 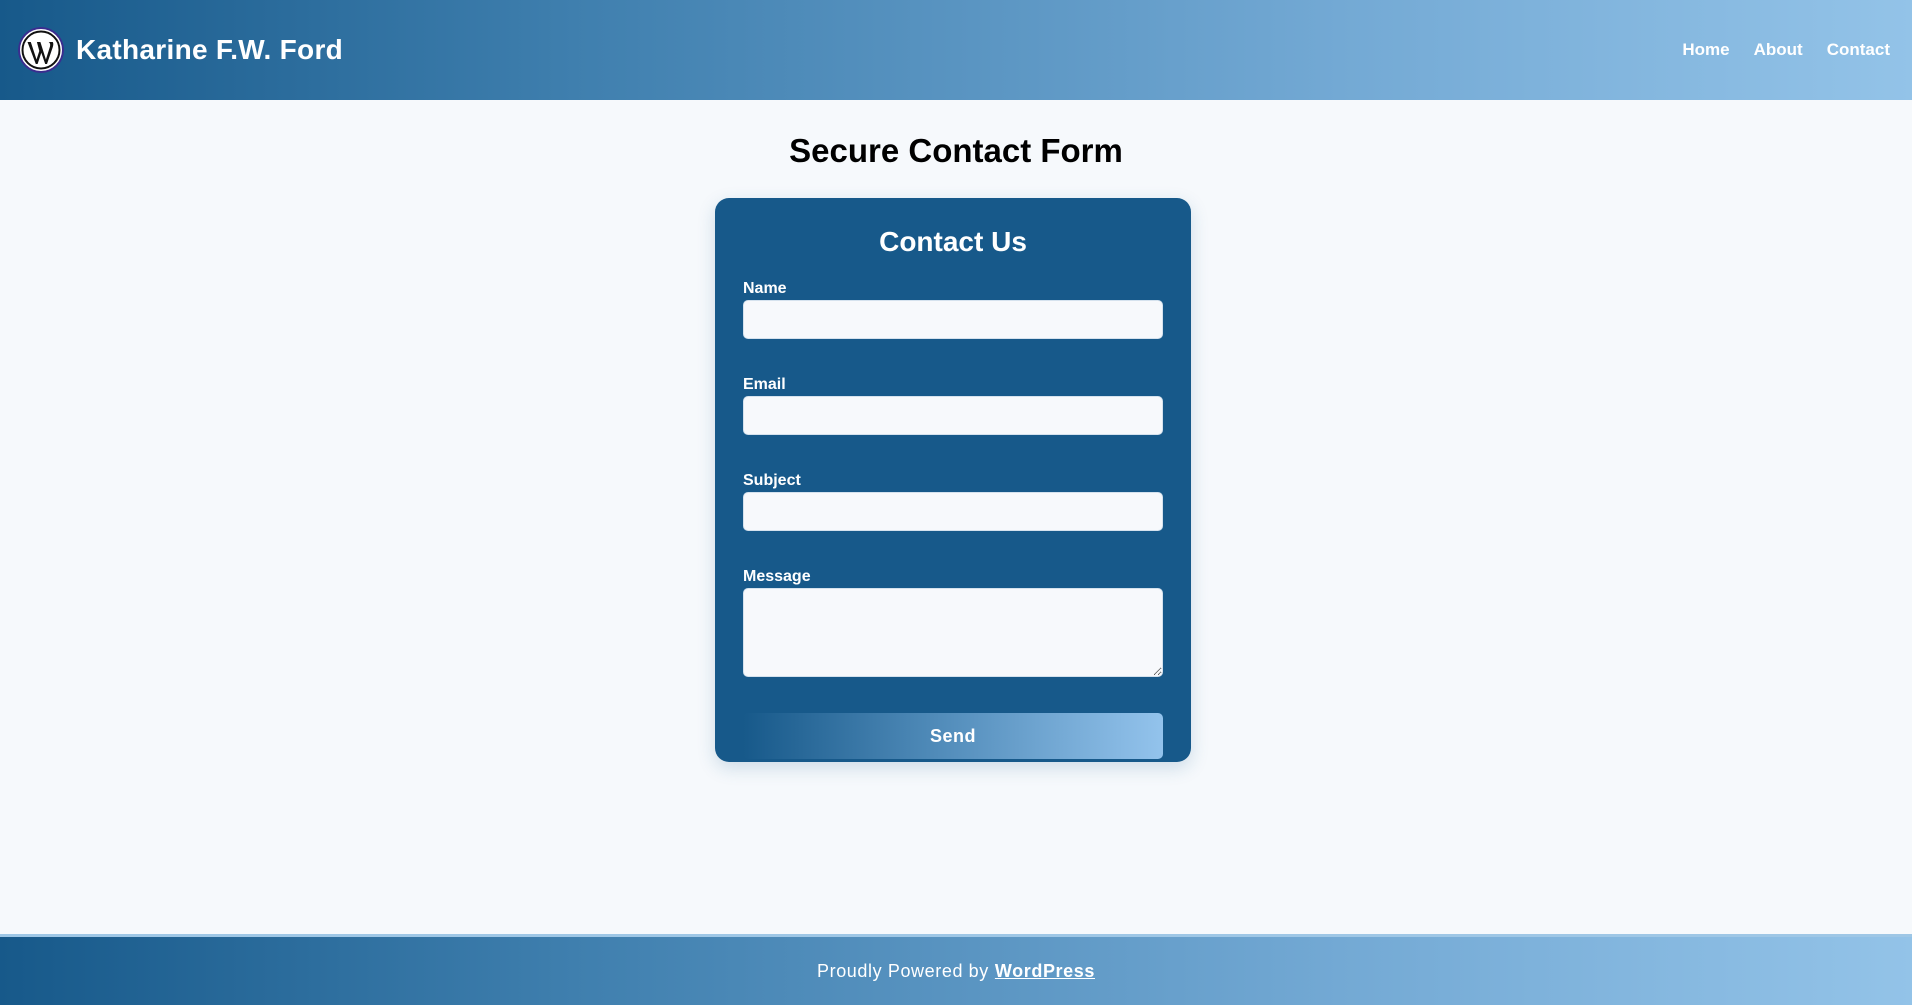 What do you see at coordinates (777, 576) in the screenshot?
I see `message-label: Message` at bounding box center [777, 576].